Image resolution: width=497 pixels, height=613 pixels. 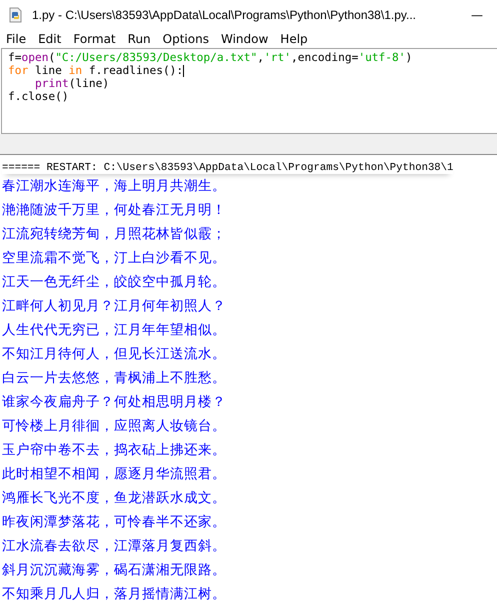 I want to click on output-line: 白云一片去悠悠，青枫浦上不胜愁。, so click(x=114, y=378).